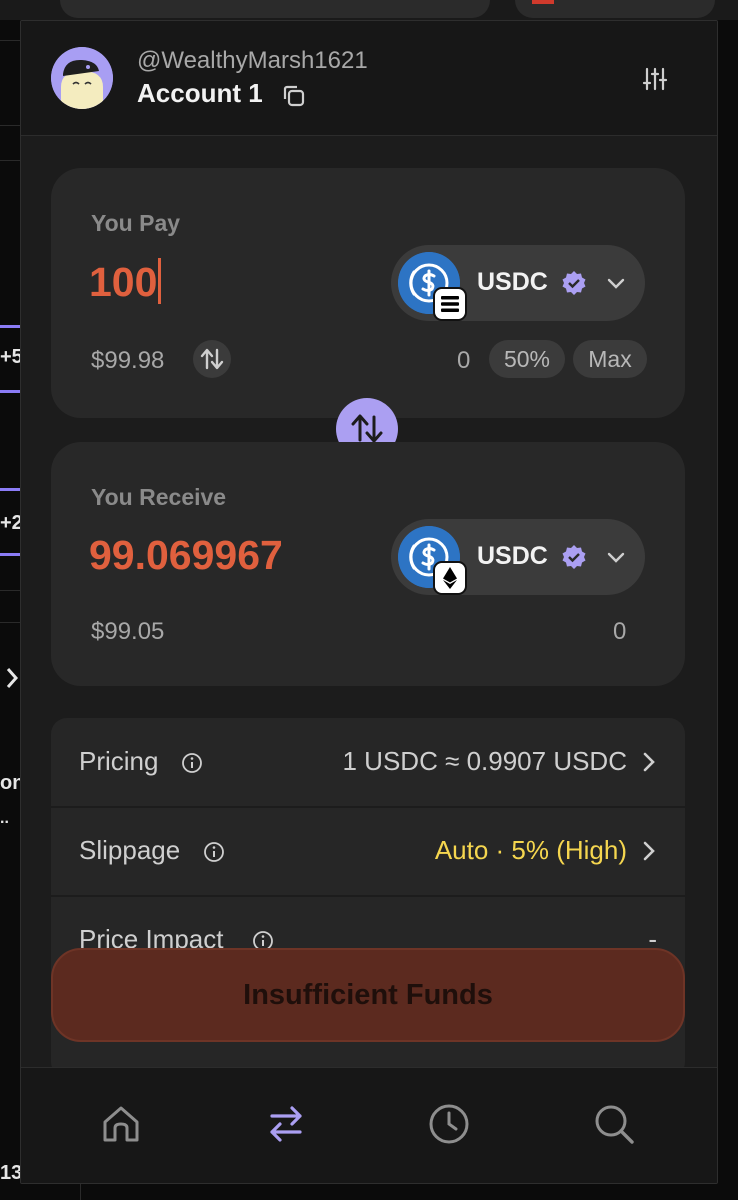 Image resolution: width=738 pixels, height=1200 pixels. I want to click on pay-usd-value: $99.98, so click(128, 360).